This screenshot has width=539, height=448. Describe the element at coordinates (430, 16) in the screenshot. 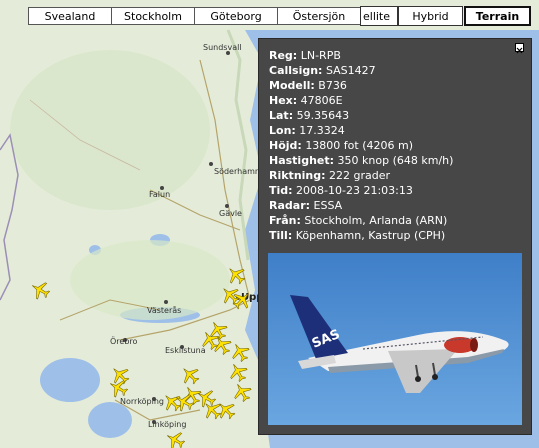

I see `map-type-hybrid-button: Hybrid` at that location.